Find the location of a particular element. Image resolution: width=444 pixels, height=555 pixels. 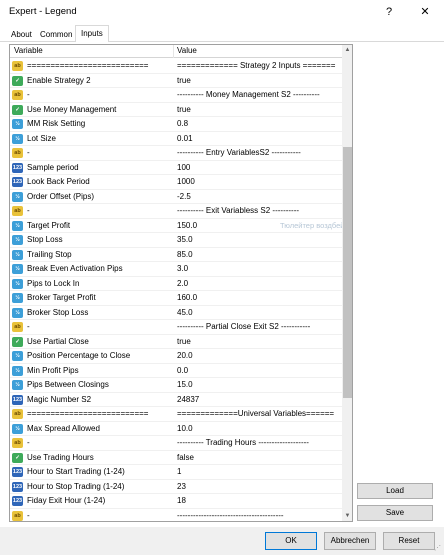

variable-name: - is located at coordinates (28, 326).